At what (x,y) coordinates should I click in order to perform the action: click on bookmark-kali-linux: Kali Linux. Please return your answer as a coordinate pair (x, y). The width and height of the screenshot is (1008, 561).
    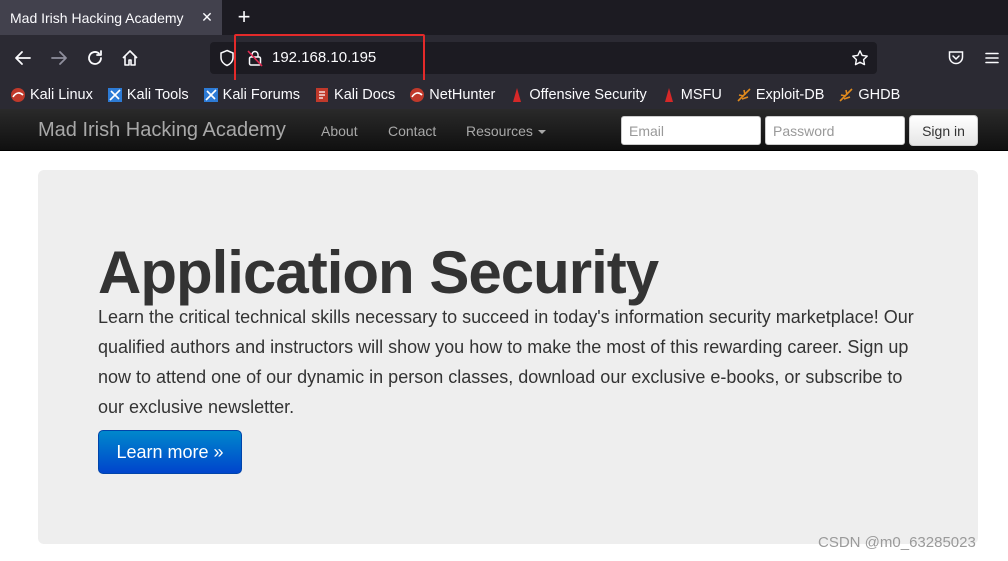
    Looking at the image, I should click on (51, 95).